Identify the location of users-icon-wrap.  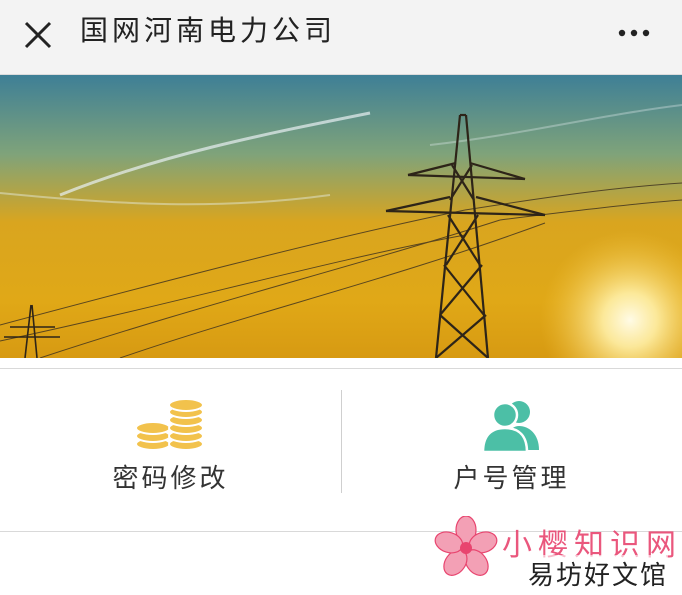
(512, 427).